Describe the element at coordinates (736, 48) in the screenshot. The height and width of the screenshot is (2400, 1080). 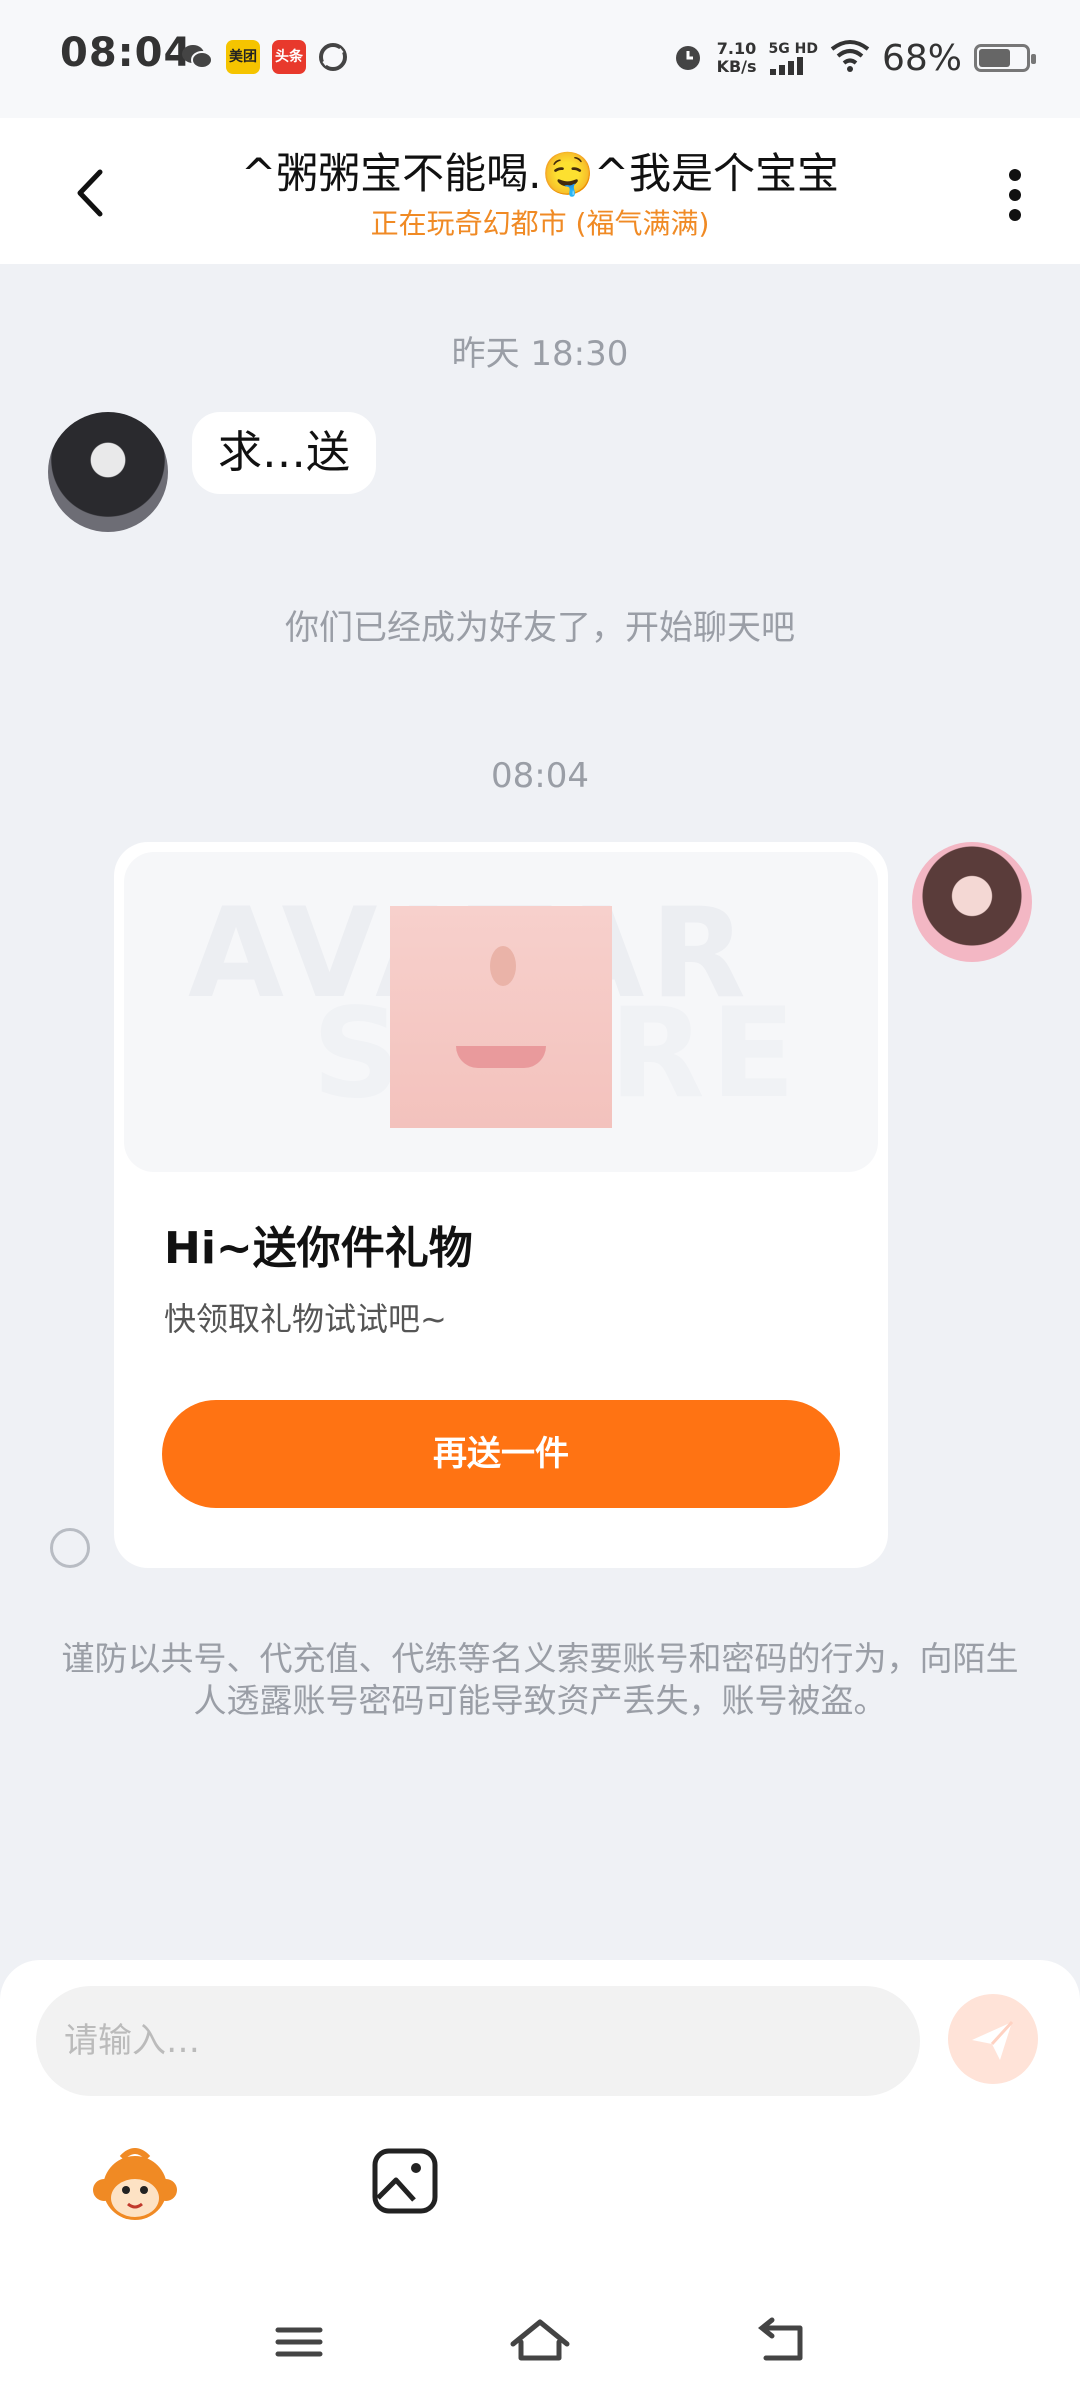
I see `speed-value: 7.10` at that location.